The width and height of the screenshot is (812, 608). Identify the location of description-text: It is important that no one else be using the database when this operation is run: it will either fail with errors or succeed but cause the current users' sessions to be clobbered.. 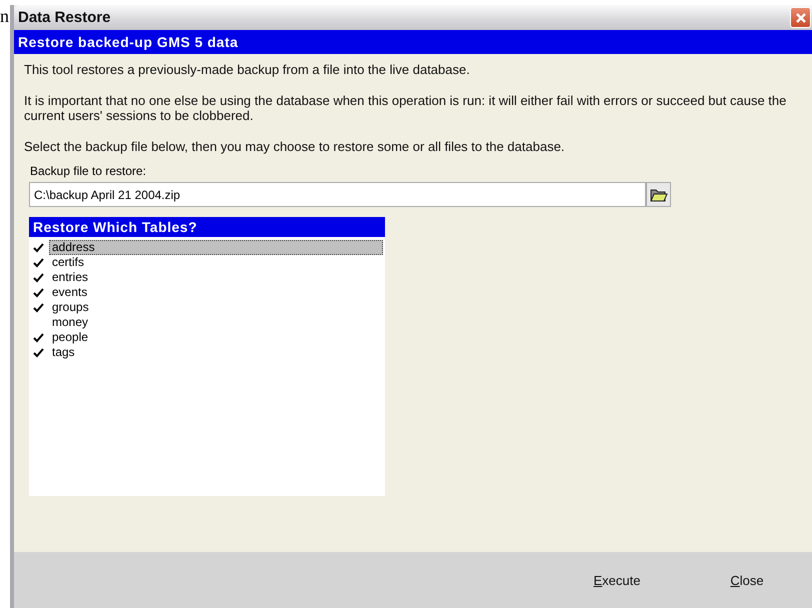
(406, 108).